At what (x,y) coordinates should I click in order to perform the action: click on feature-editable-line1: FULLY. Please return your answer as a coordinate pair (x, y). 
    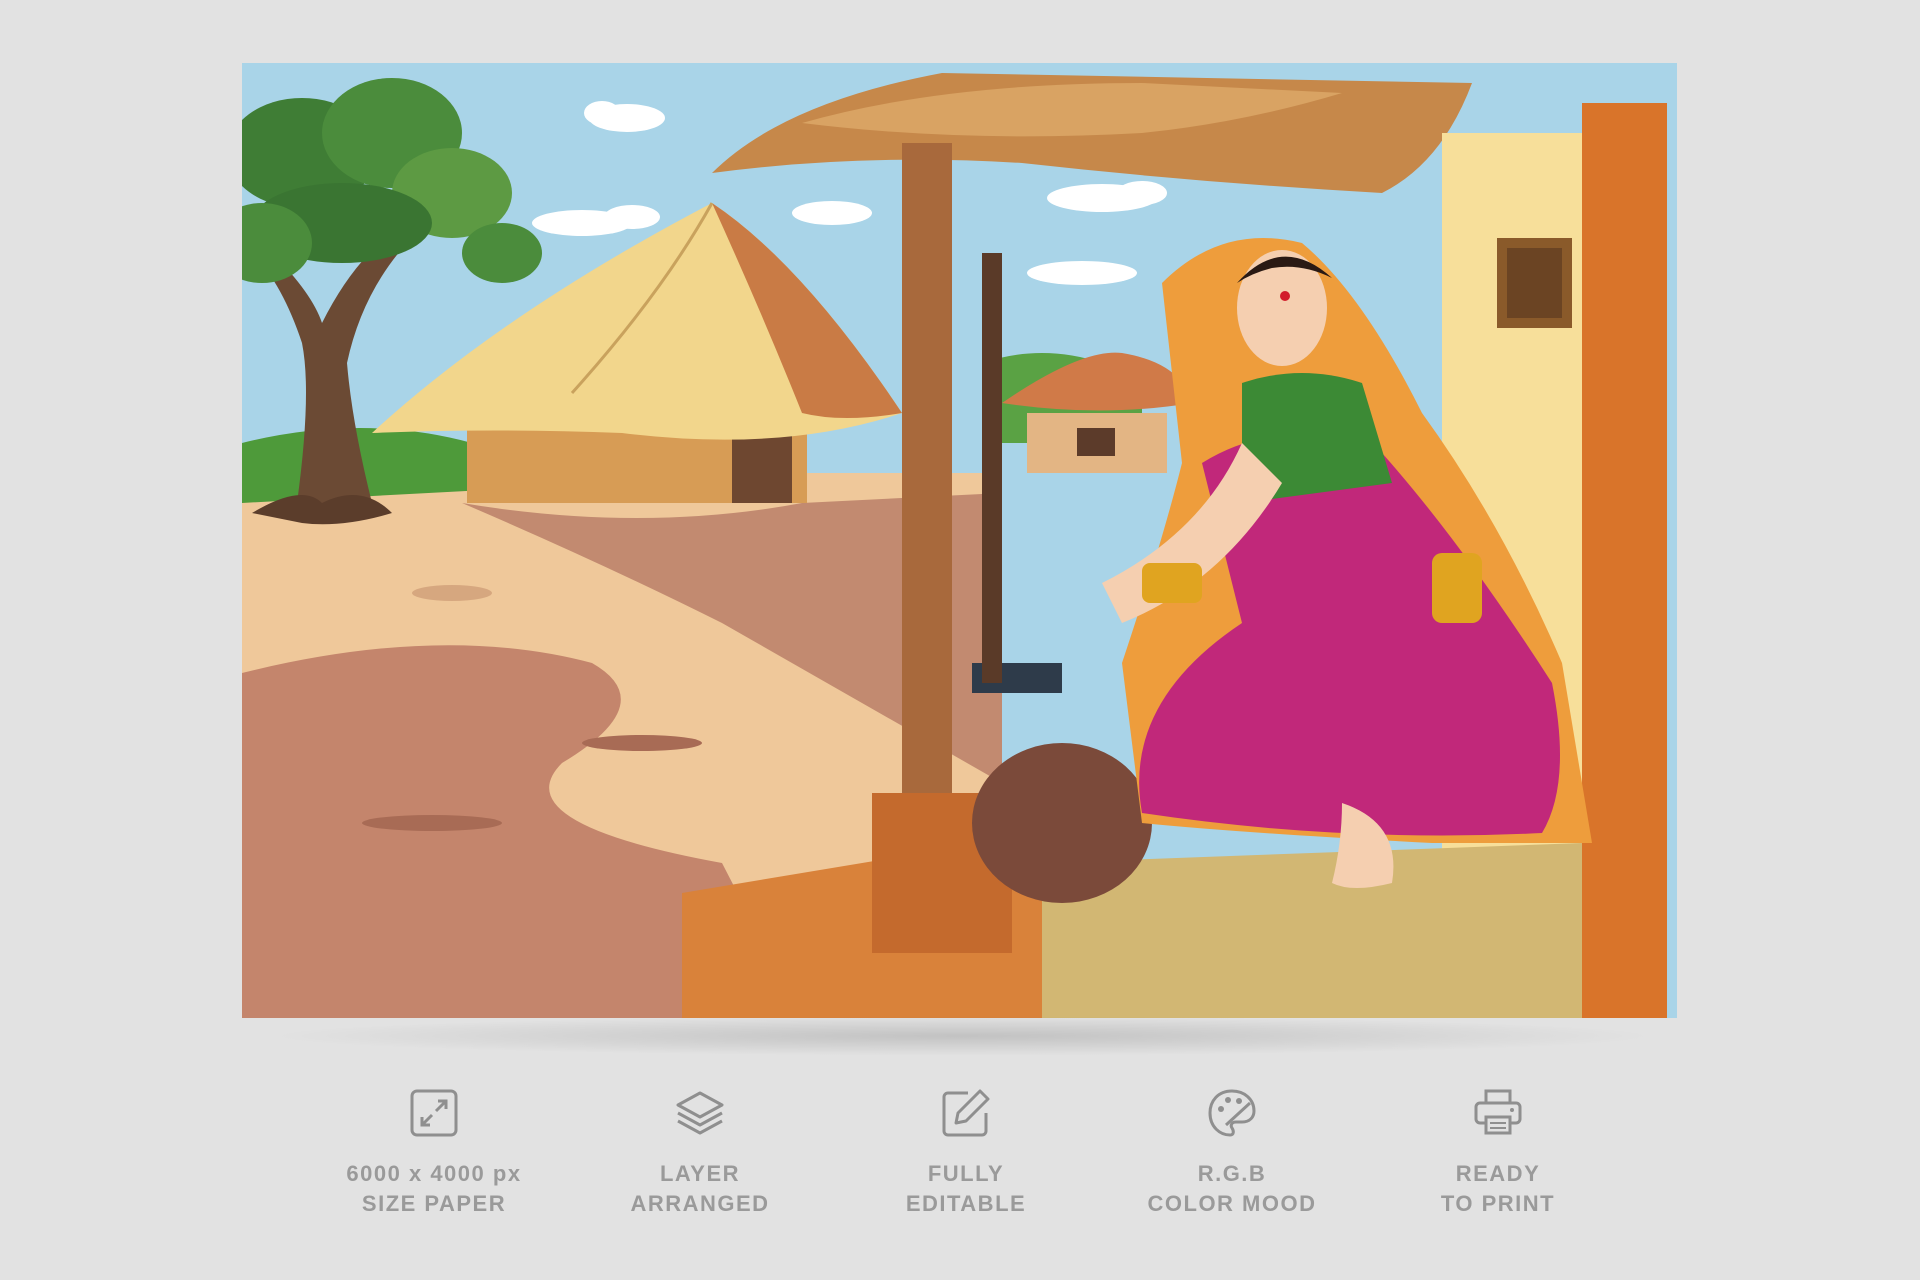
    Looking at the image, I should click on (966, 1173).